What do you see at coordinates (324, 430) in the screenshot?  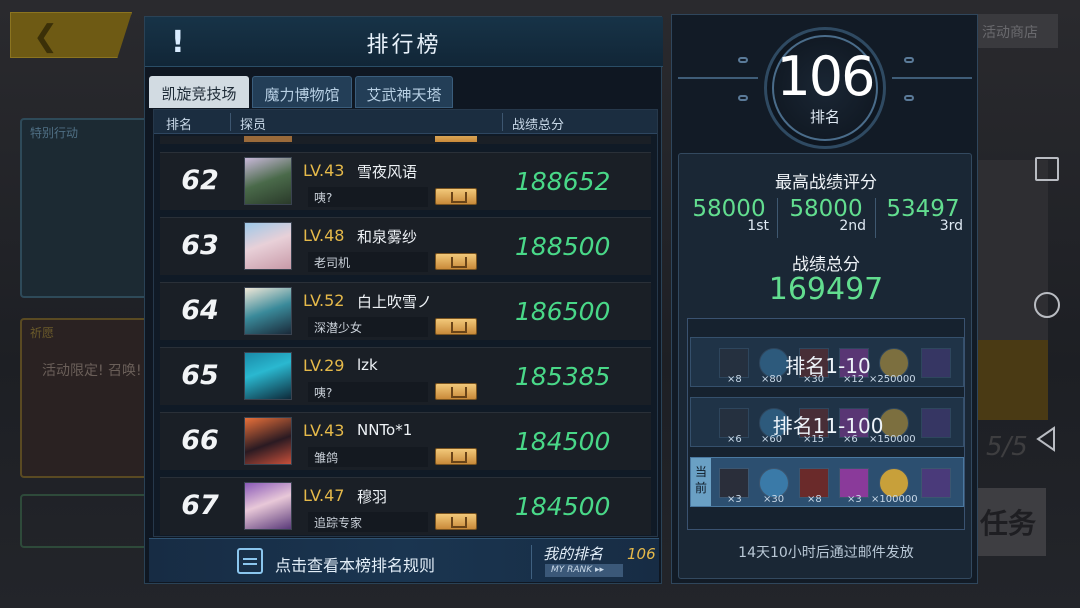 I see `row-level: LV.43` at bounding box center [324, 430].